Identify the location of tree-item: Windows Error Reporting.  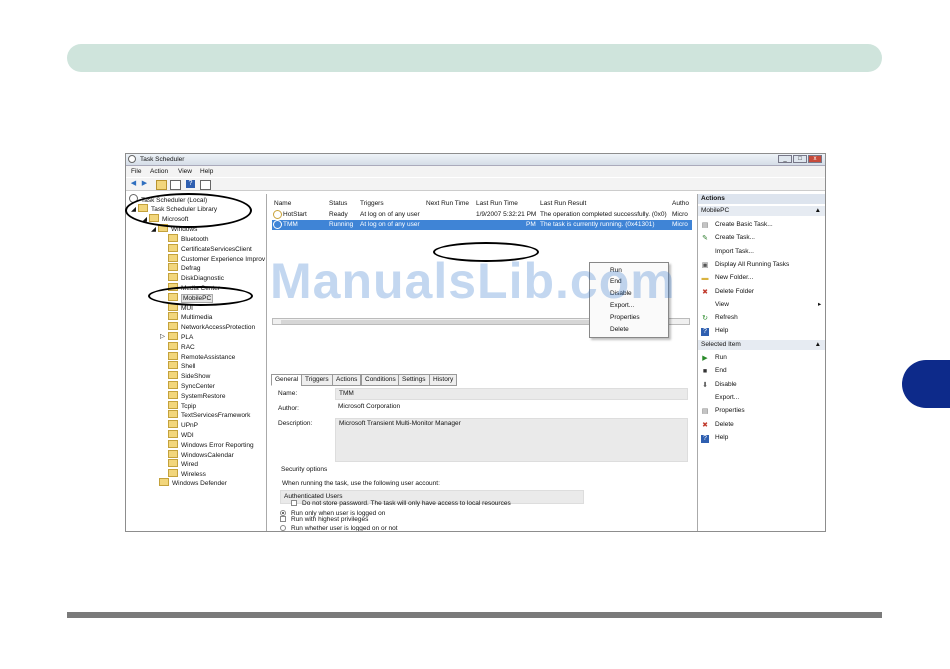
(211, 444).